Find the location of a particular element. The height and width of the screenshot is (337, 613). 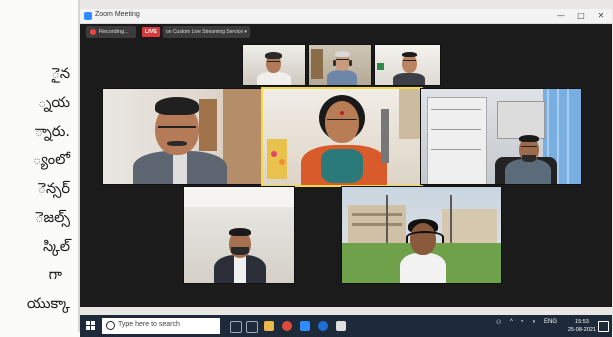

volume-icon: ◖ is located at coordinates (534, 322).